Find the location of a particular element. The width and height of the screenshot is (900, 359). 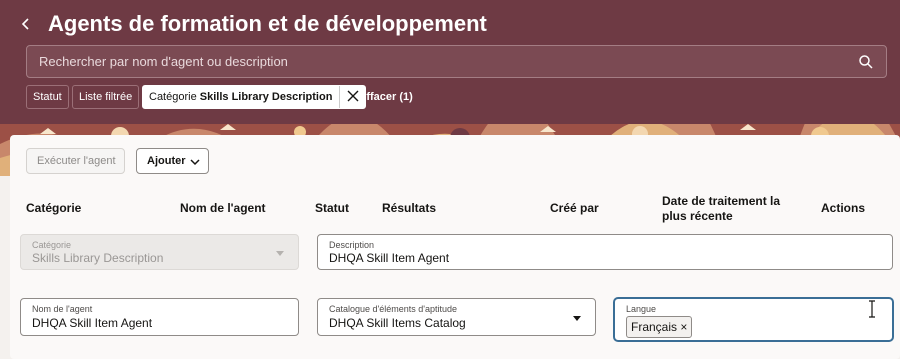

col-last-processed-line2: plus récente is located at coordinates (697, 216).